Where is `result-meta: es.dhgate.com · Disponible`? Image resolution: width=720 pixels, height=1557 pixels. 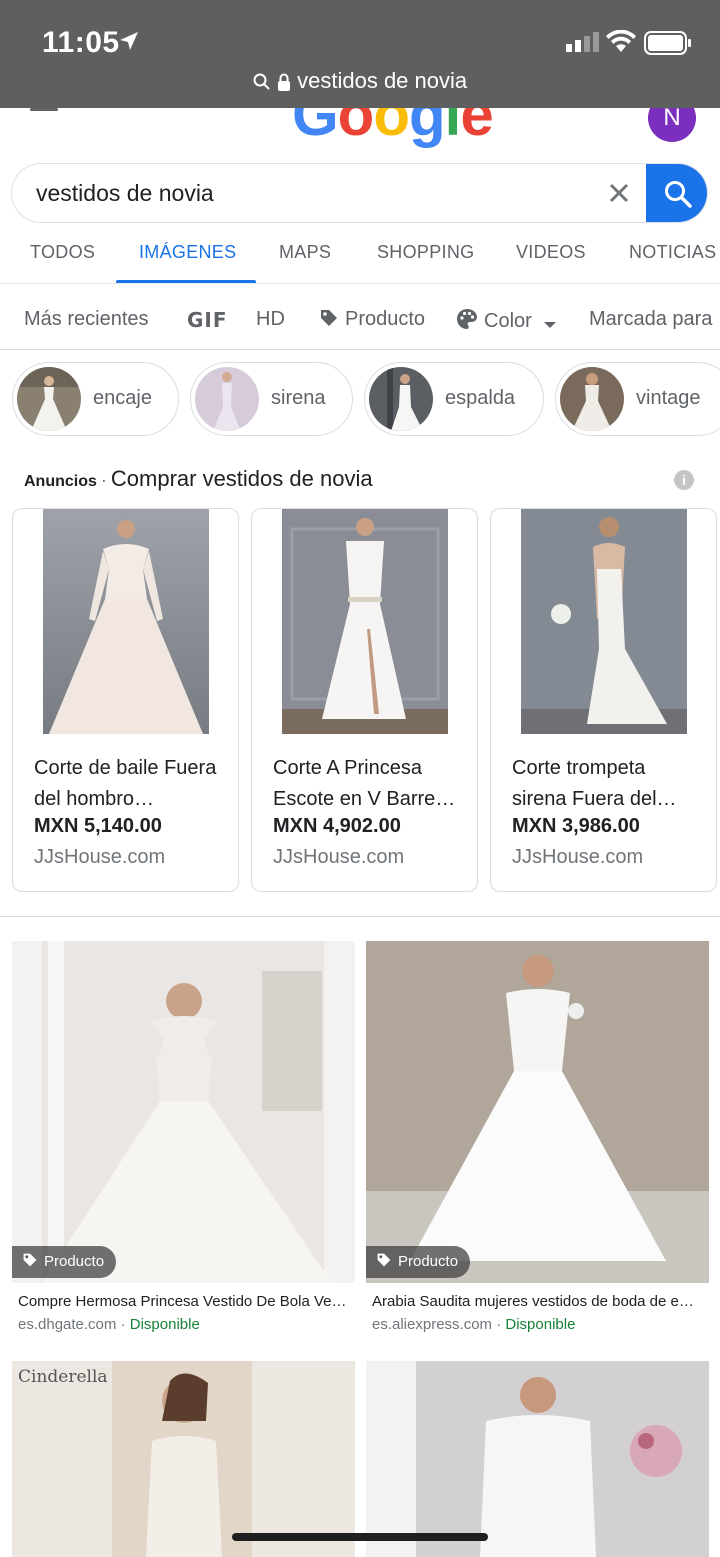 result-meta: es.dhgate.com · Disponible is located at coordinates (109, 1324).